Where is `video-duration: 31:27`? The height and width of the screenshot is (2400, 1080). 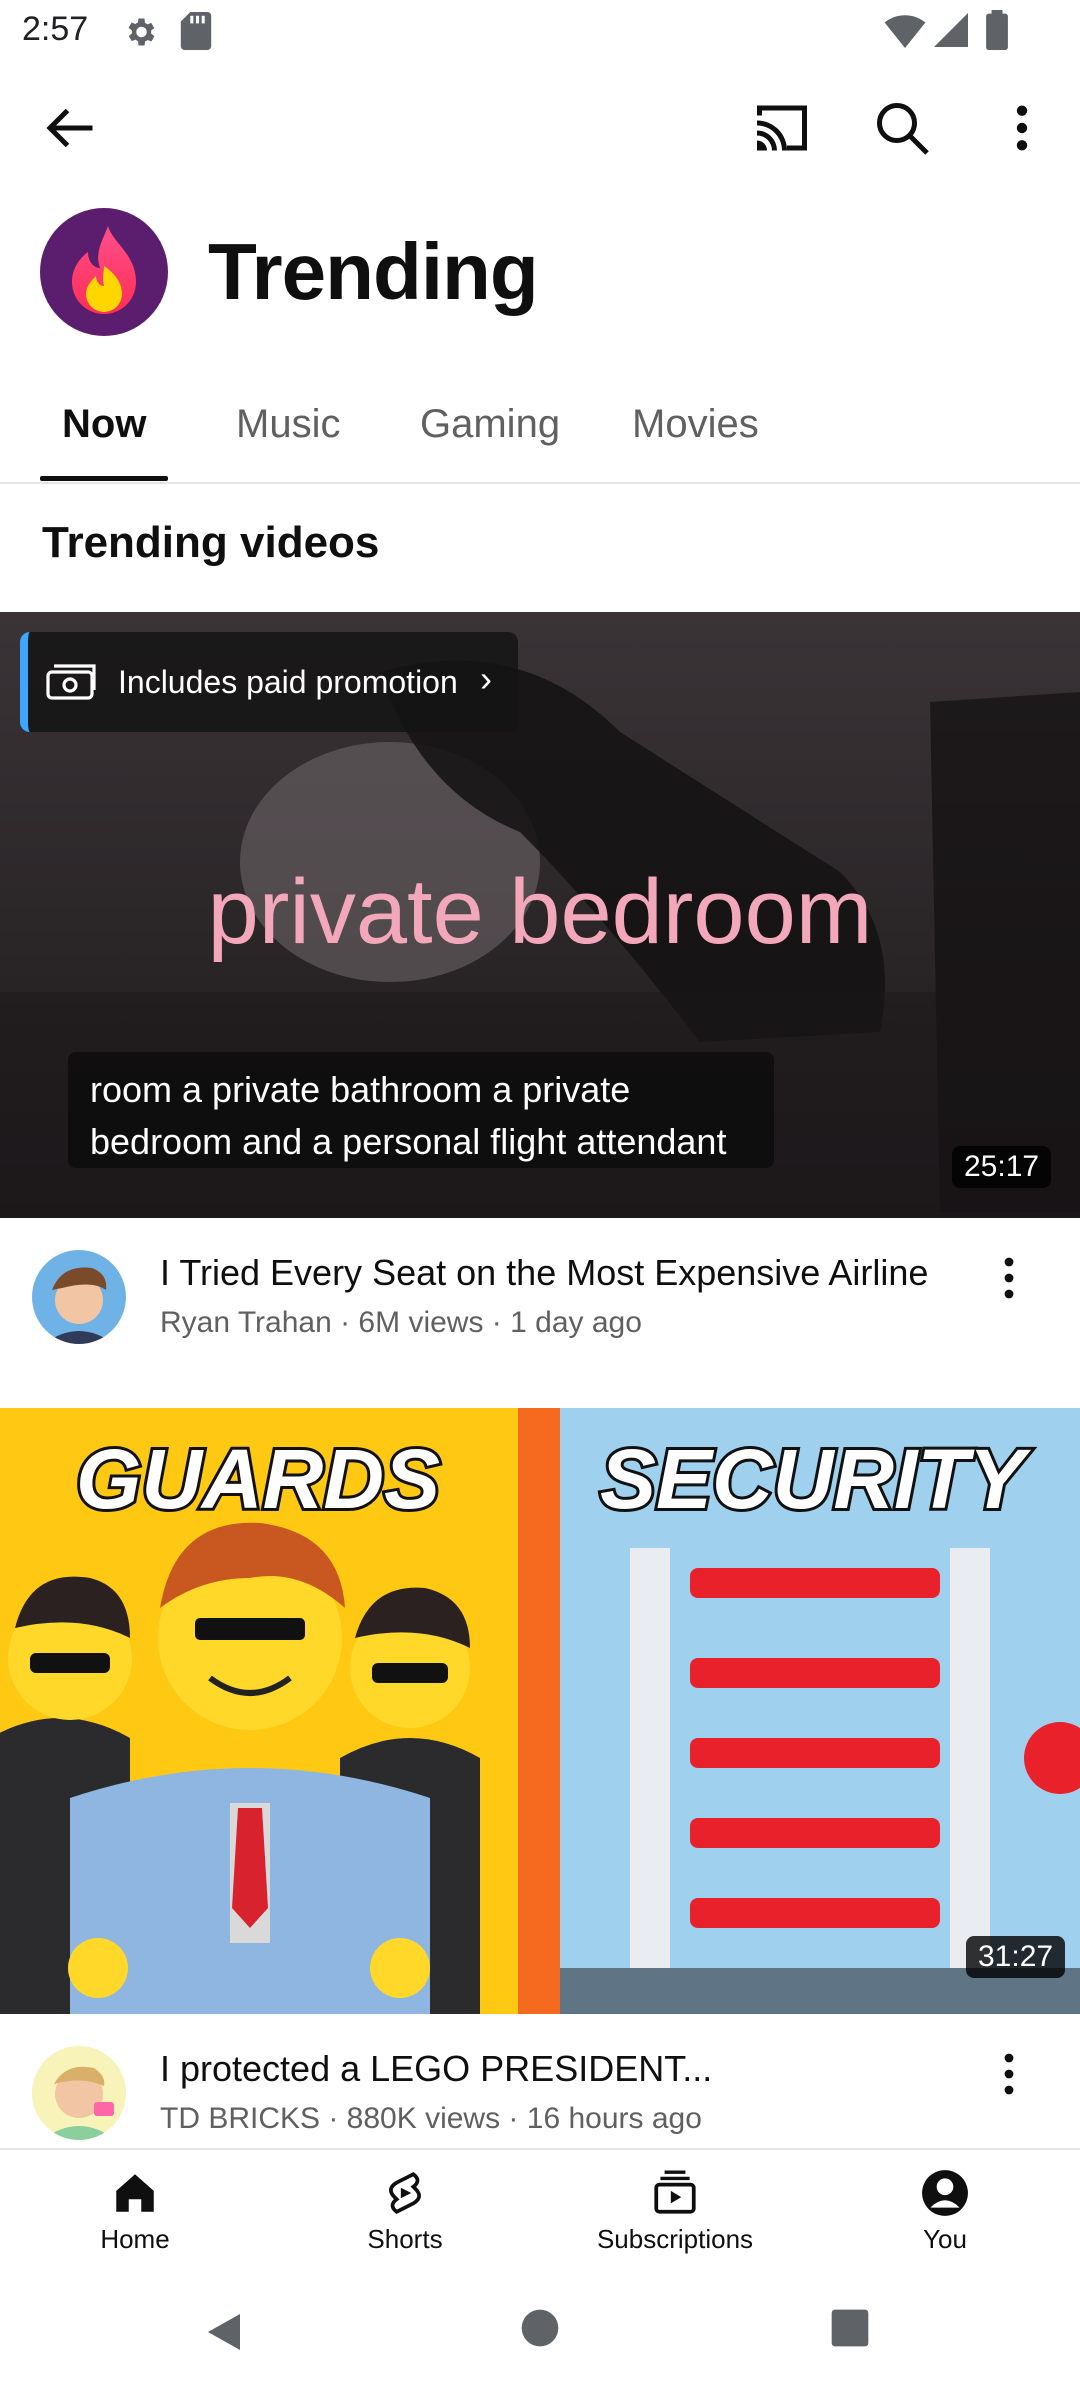 video-duration: 31:27 is located at coordinates (1016, 1957).